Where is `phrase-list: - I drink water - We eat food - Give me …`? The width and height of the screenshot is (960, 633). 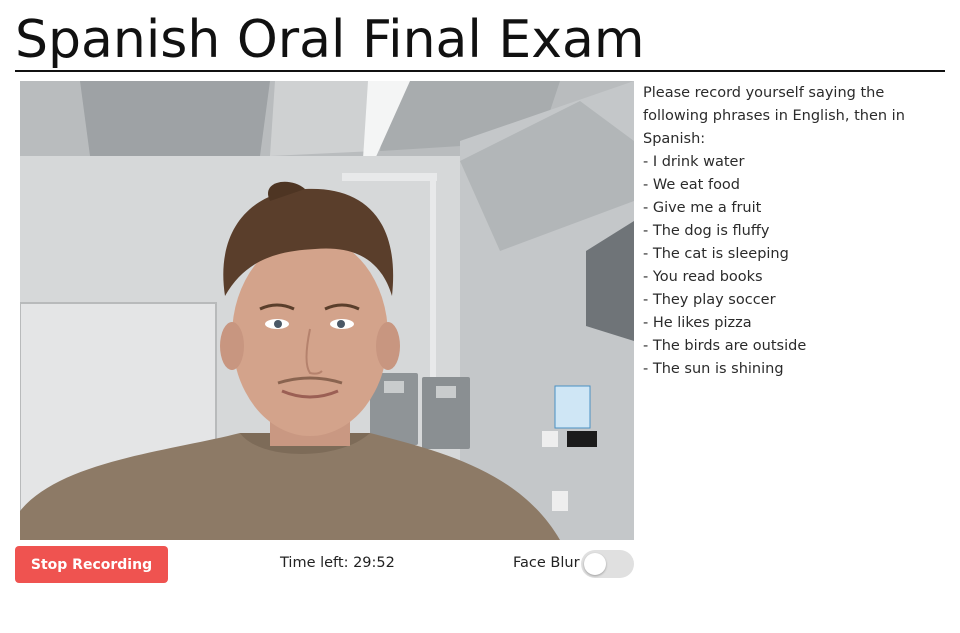
phrase-list: - I drink water - We eat food - Give me … is located at coordinates (793, 266).